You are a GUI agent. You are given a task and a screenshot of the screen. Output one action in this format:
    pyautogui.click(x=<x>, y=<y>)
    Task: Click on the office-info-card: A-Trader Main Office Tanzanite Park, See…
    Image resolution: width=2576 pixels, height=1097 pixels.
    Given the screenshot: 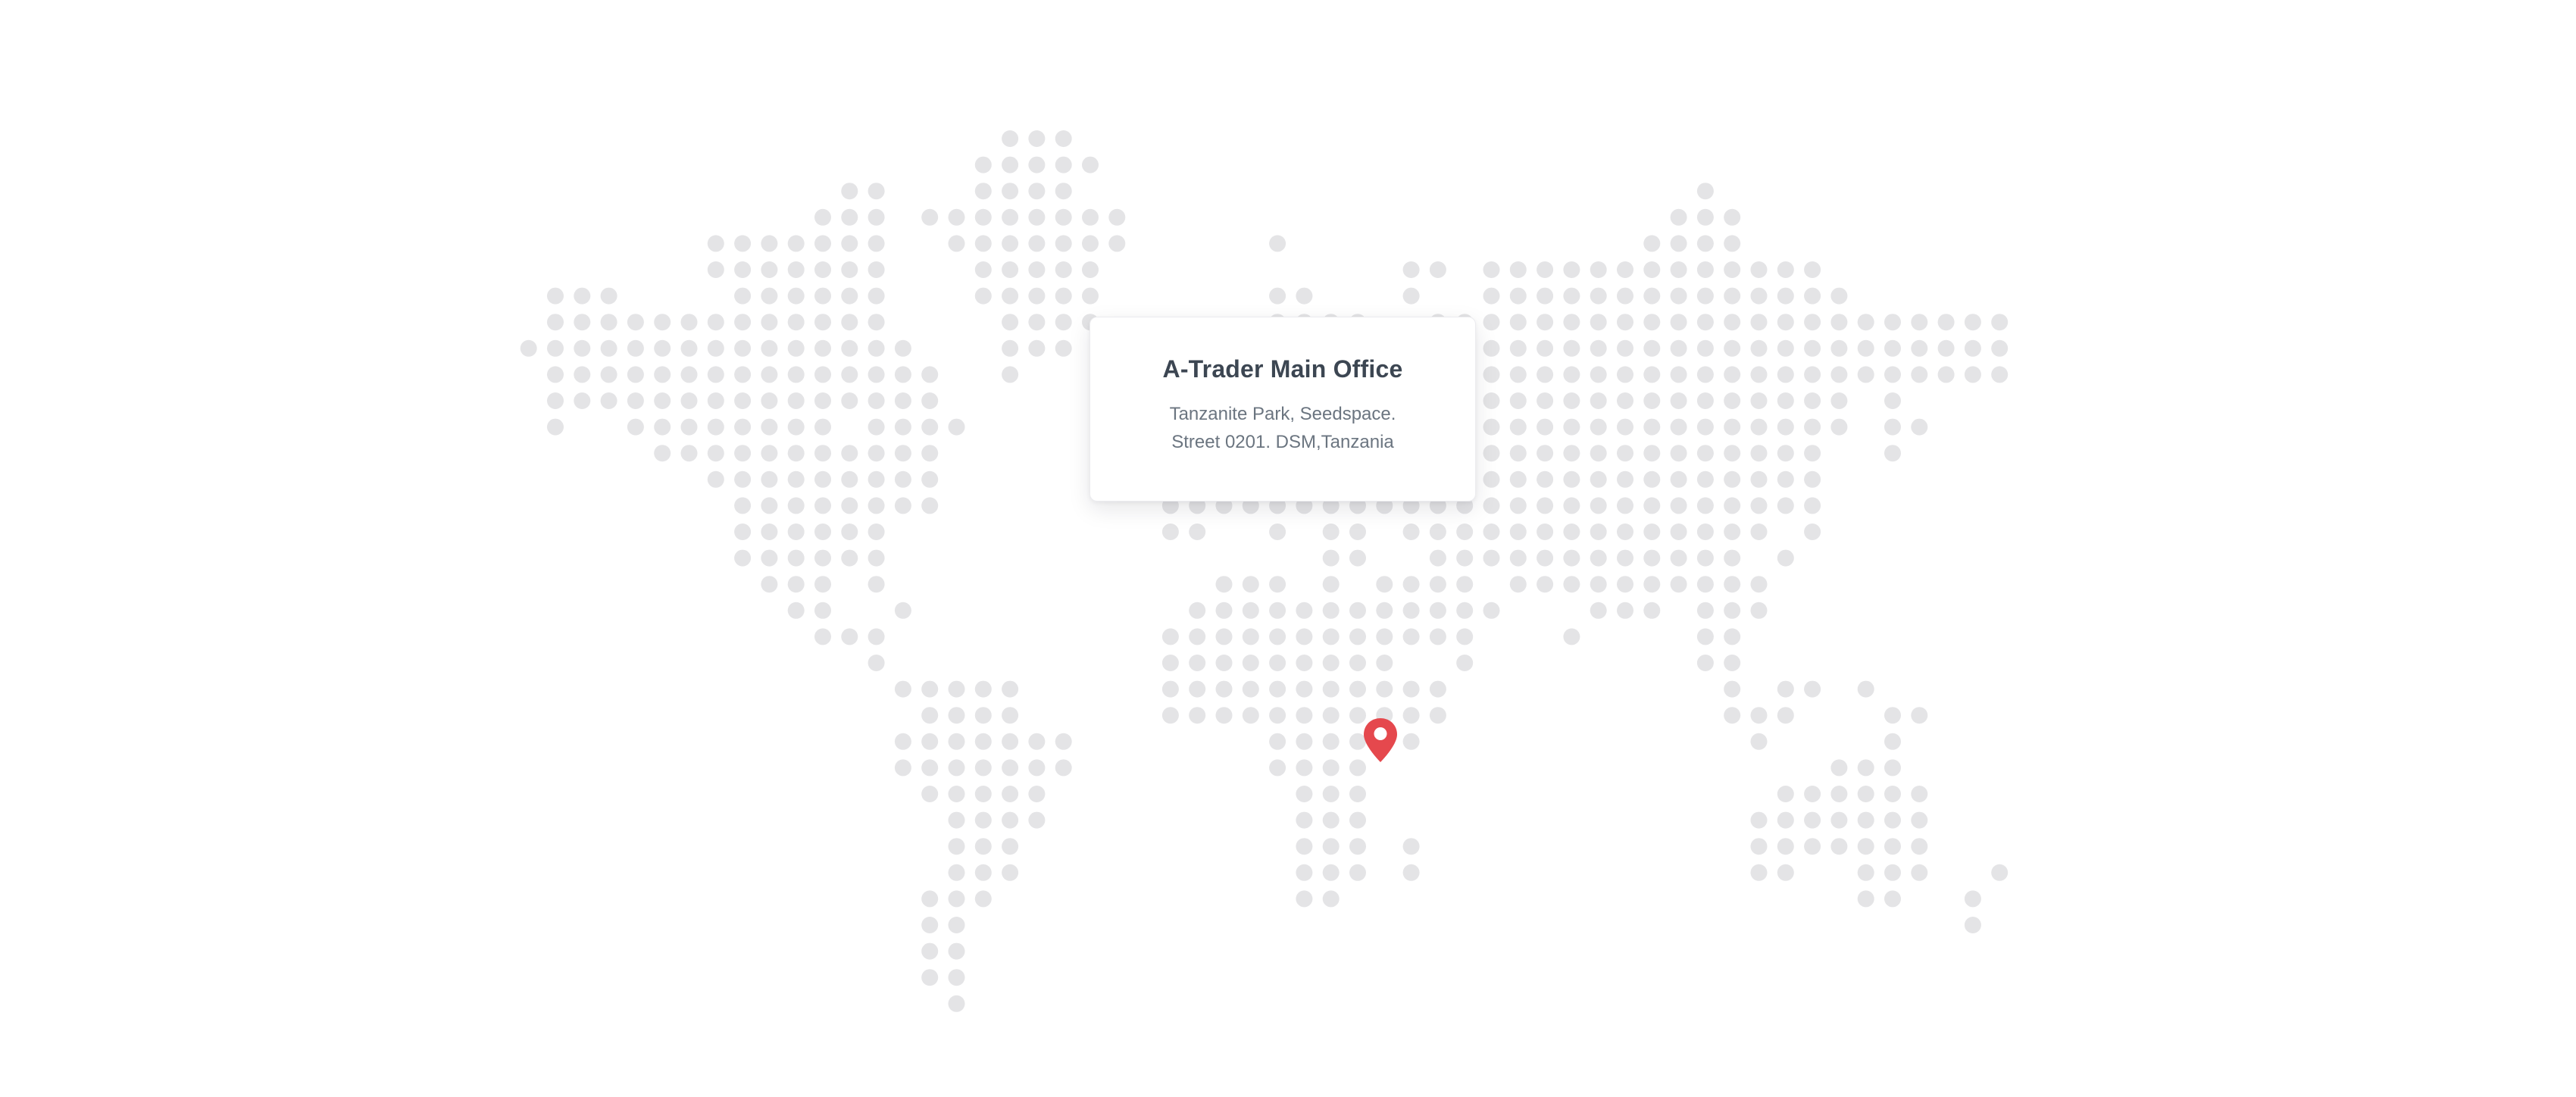 What is the action you would take?
    pyautogui.click(x=1282, y=409)
    